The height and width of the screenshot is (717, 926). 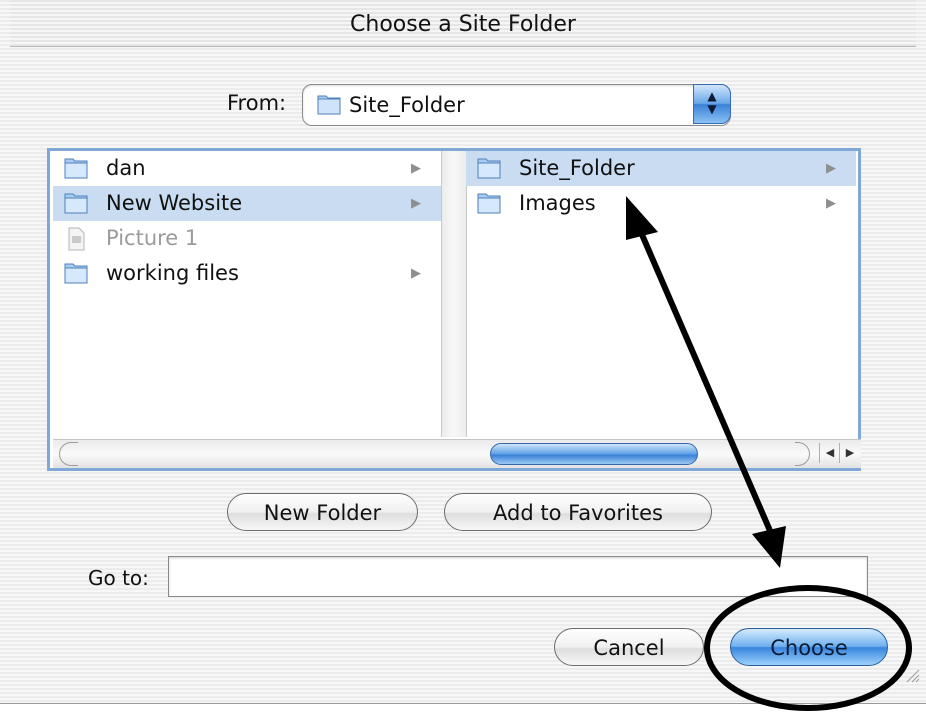 What do you see at coordinates (661, 168) in the screenshot?
I see `list-item: Site_Folder ▶` at bounding box center [661, 168].